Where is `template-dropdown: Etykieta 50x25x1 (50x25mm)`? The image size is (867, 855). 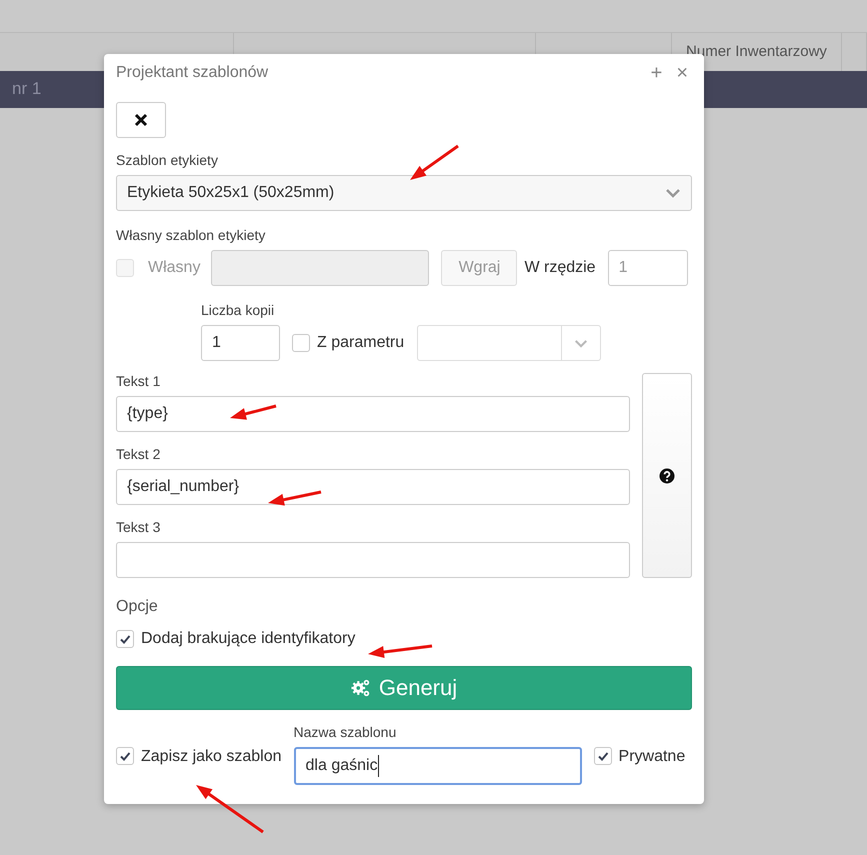
template-dropdown: Etykieta 50x25x1 (50x25mm) is located at coordinates (404, 193).